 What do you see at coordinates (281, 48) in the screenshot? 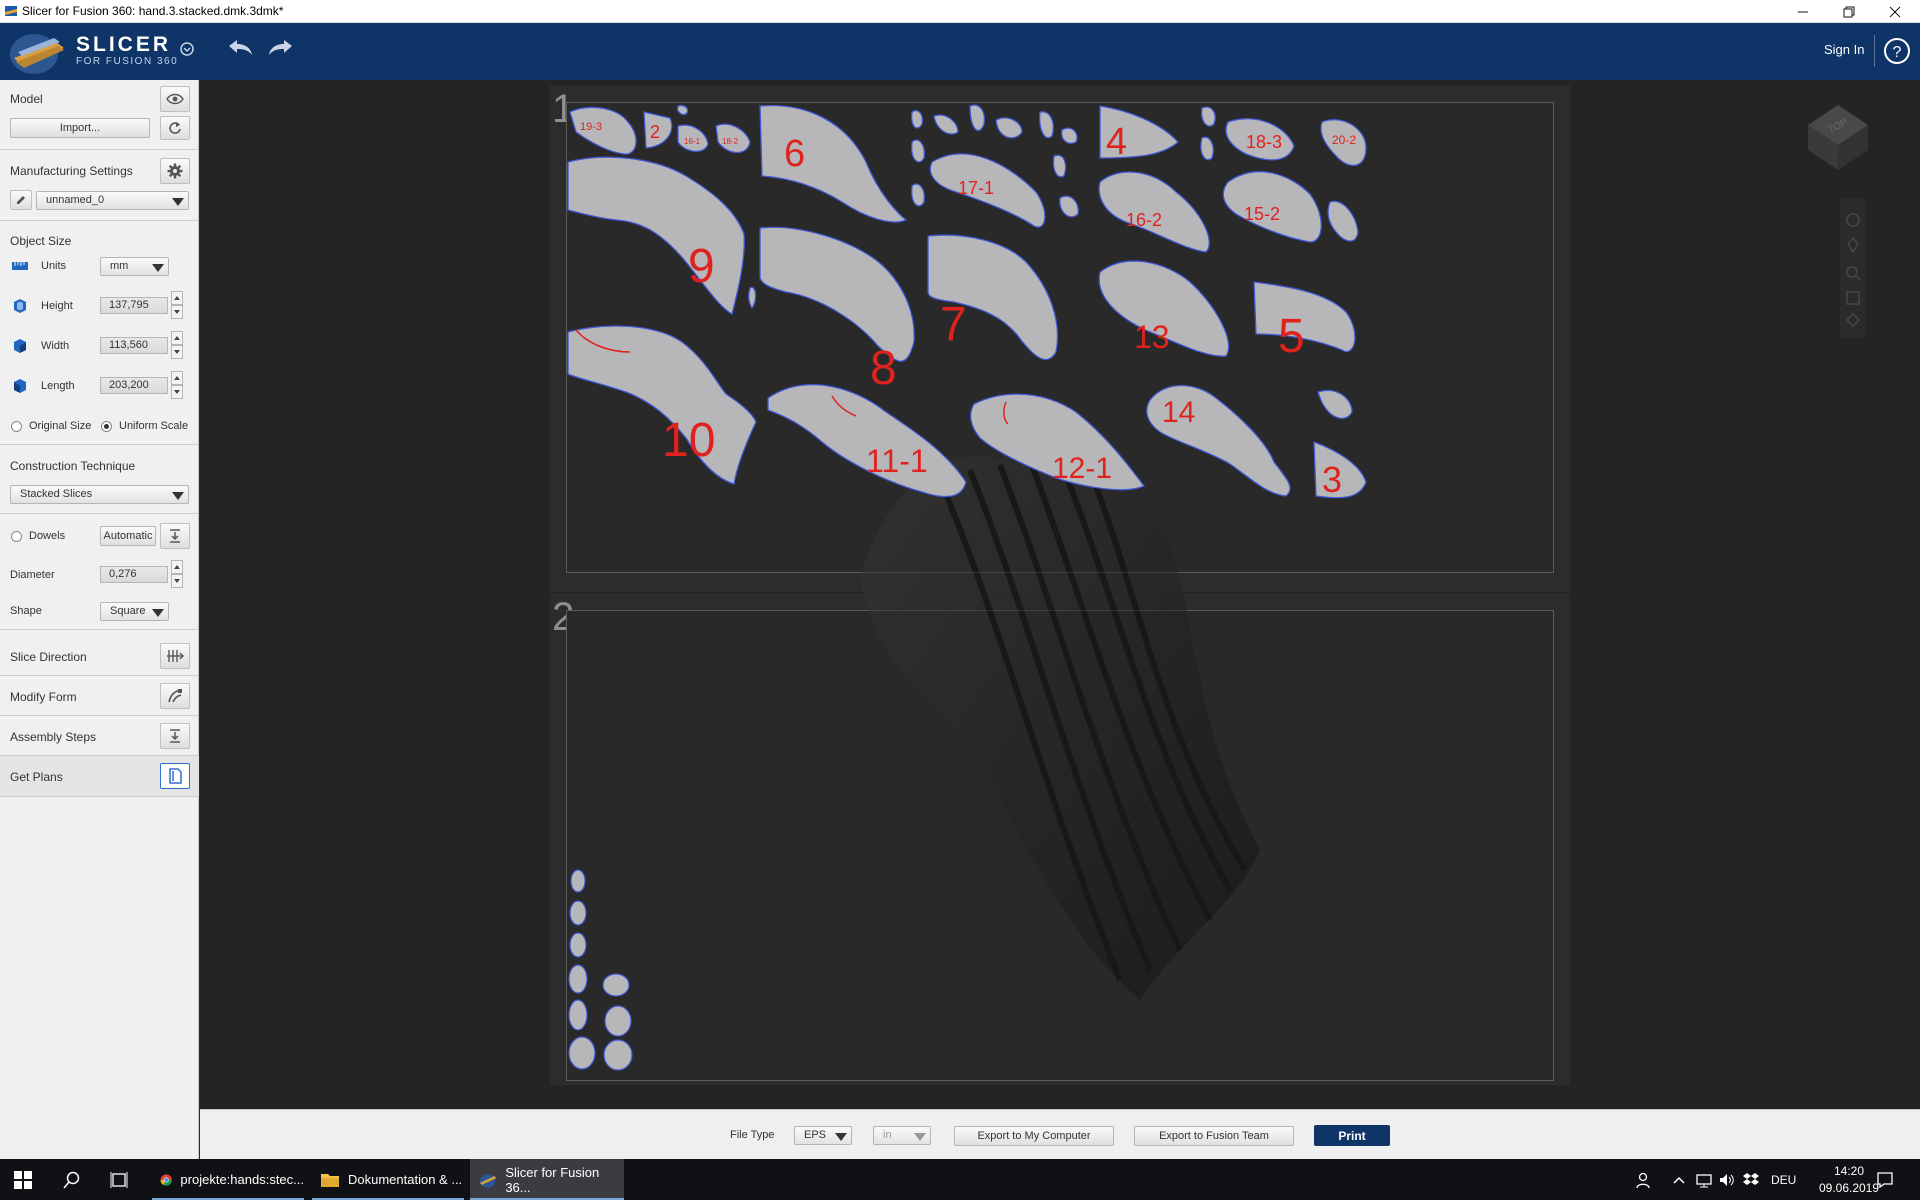
I see `redo-icon` at bounding box center [281, 48].